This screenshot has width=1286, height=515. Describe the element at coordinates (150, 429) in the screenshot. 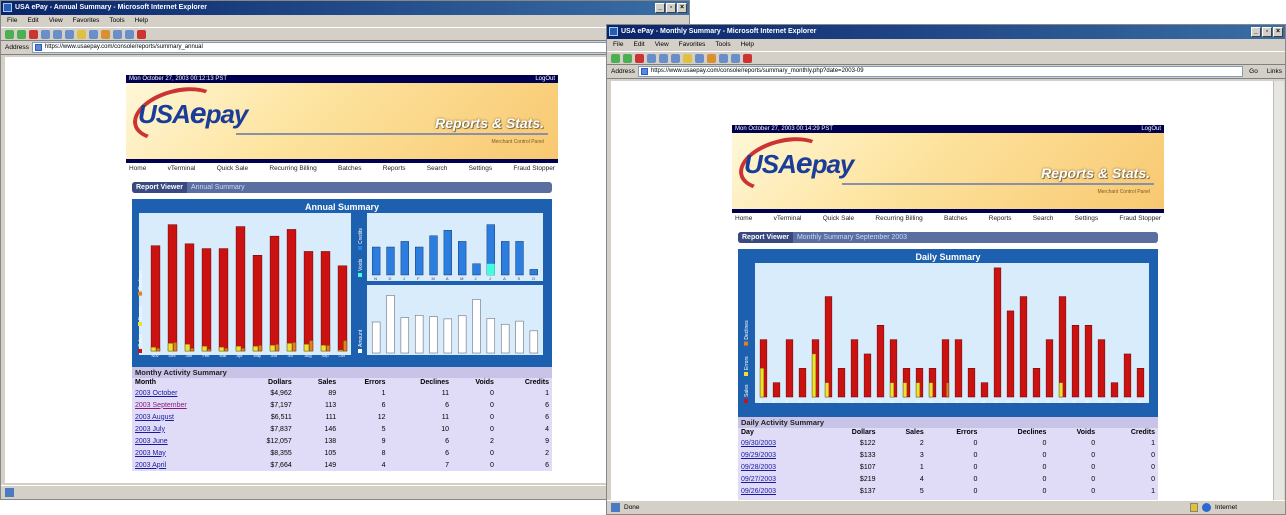

I see `row-link: 2003 July` at that location.